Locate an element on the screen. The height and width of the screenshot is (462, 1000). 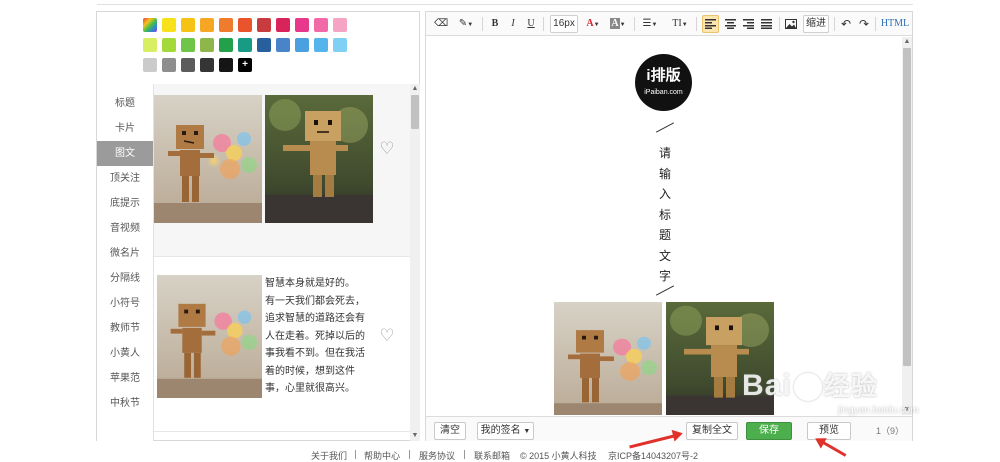
logo-subtitle: iPaiban.com is located at coordinates (663, 92).